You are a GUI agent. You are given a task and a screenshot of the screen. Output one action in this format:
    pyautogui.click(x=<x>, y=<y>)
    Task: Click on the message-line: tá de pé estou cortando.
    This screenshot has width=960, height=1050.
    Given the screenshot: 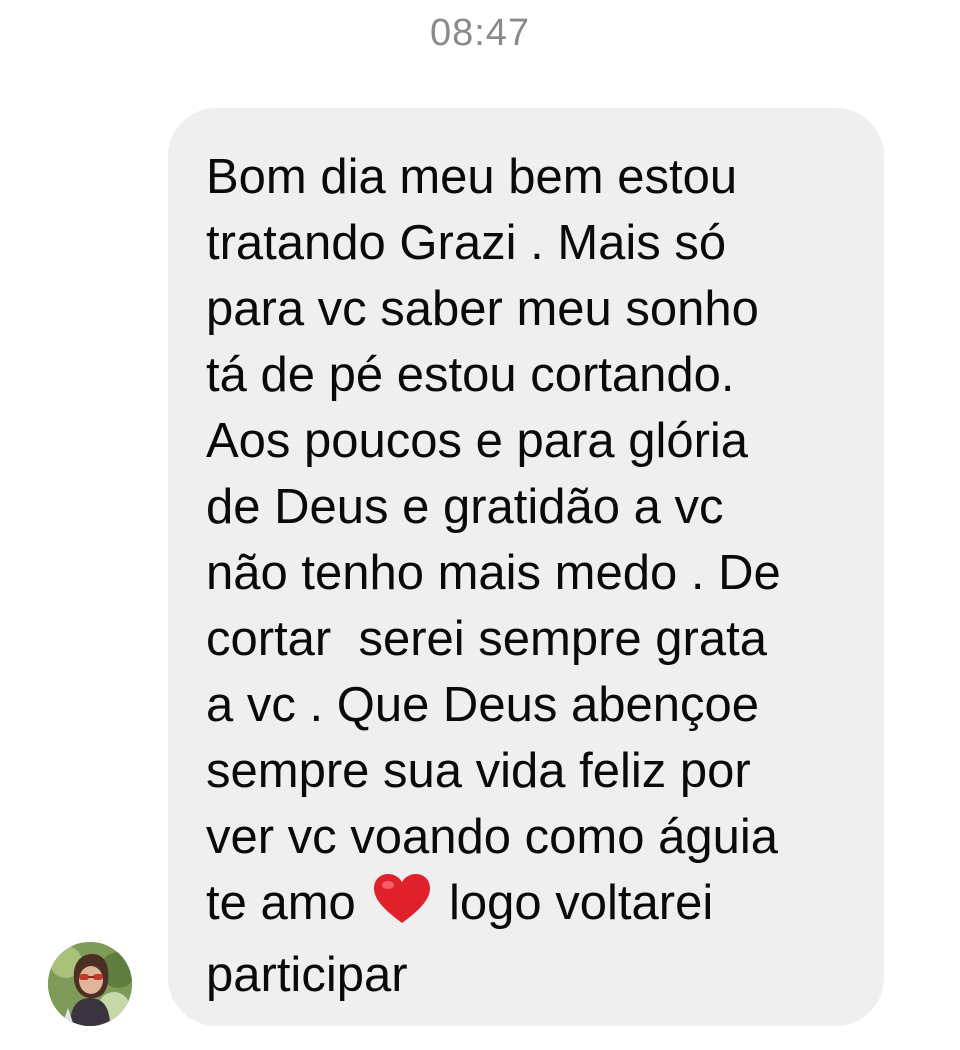 What is the action you would take?
    pyautogui.click(x=470, y=375)
    